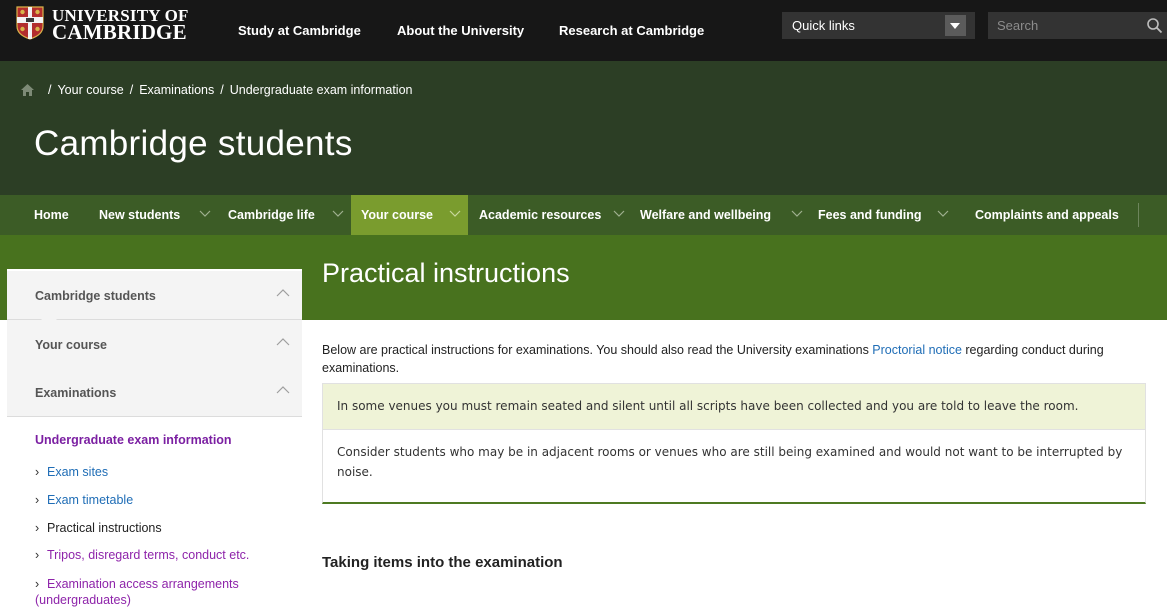  Describe the element at coordinates (1047, 215) in the screenshot. I see `nav-complaints-appeals: Complaints and appeals` at that location.